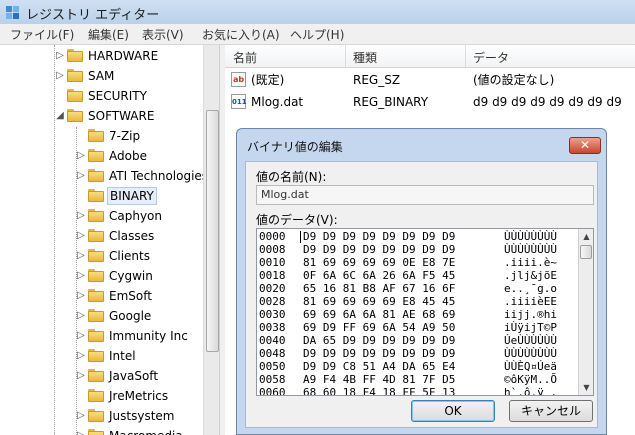 Image resolution: width=635 pixels, height=435 pixels. I want to click on hex-bytes: 81 69 69 69 69 0E E8 7E, so click(379, 262).